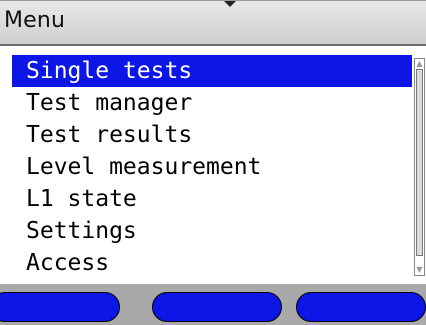 This screenshot has width=426, height=325. I want to click on top-indicator-icon, so click(230, 4).